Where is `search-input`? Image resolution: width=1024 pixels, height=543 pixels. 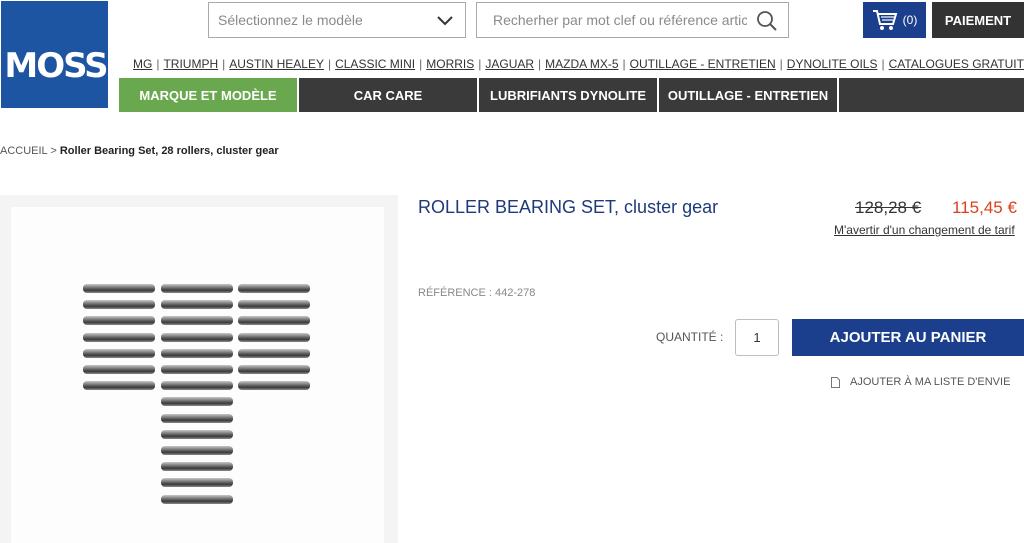 search-input is located at coordinates (612, 20).